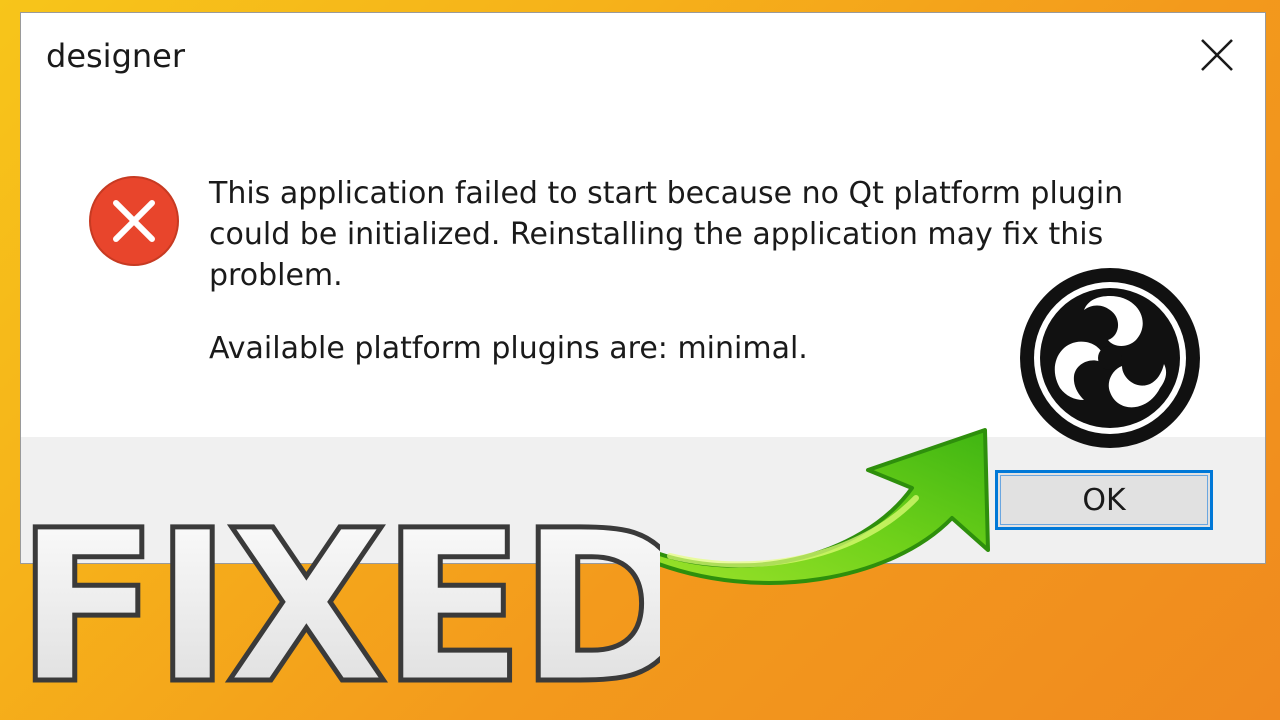  Describe the element at coordinates (1104, 500) in the screenshot. I see `ok-button: OK` at that location.